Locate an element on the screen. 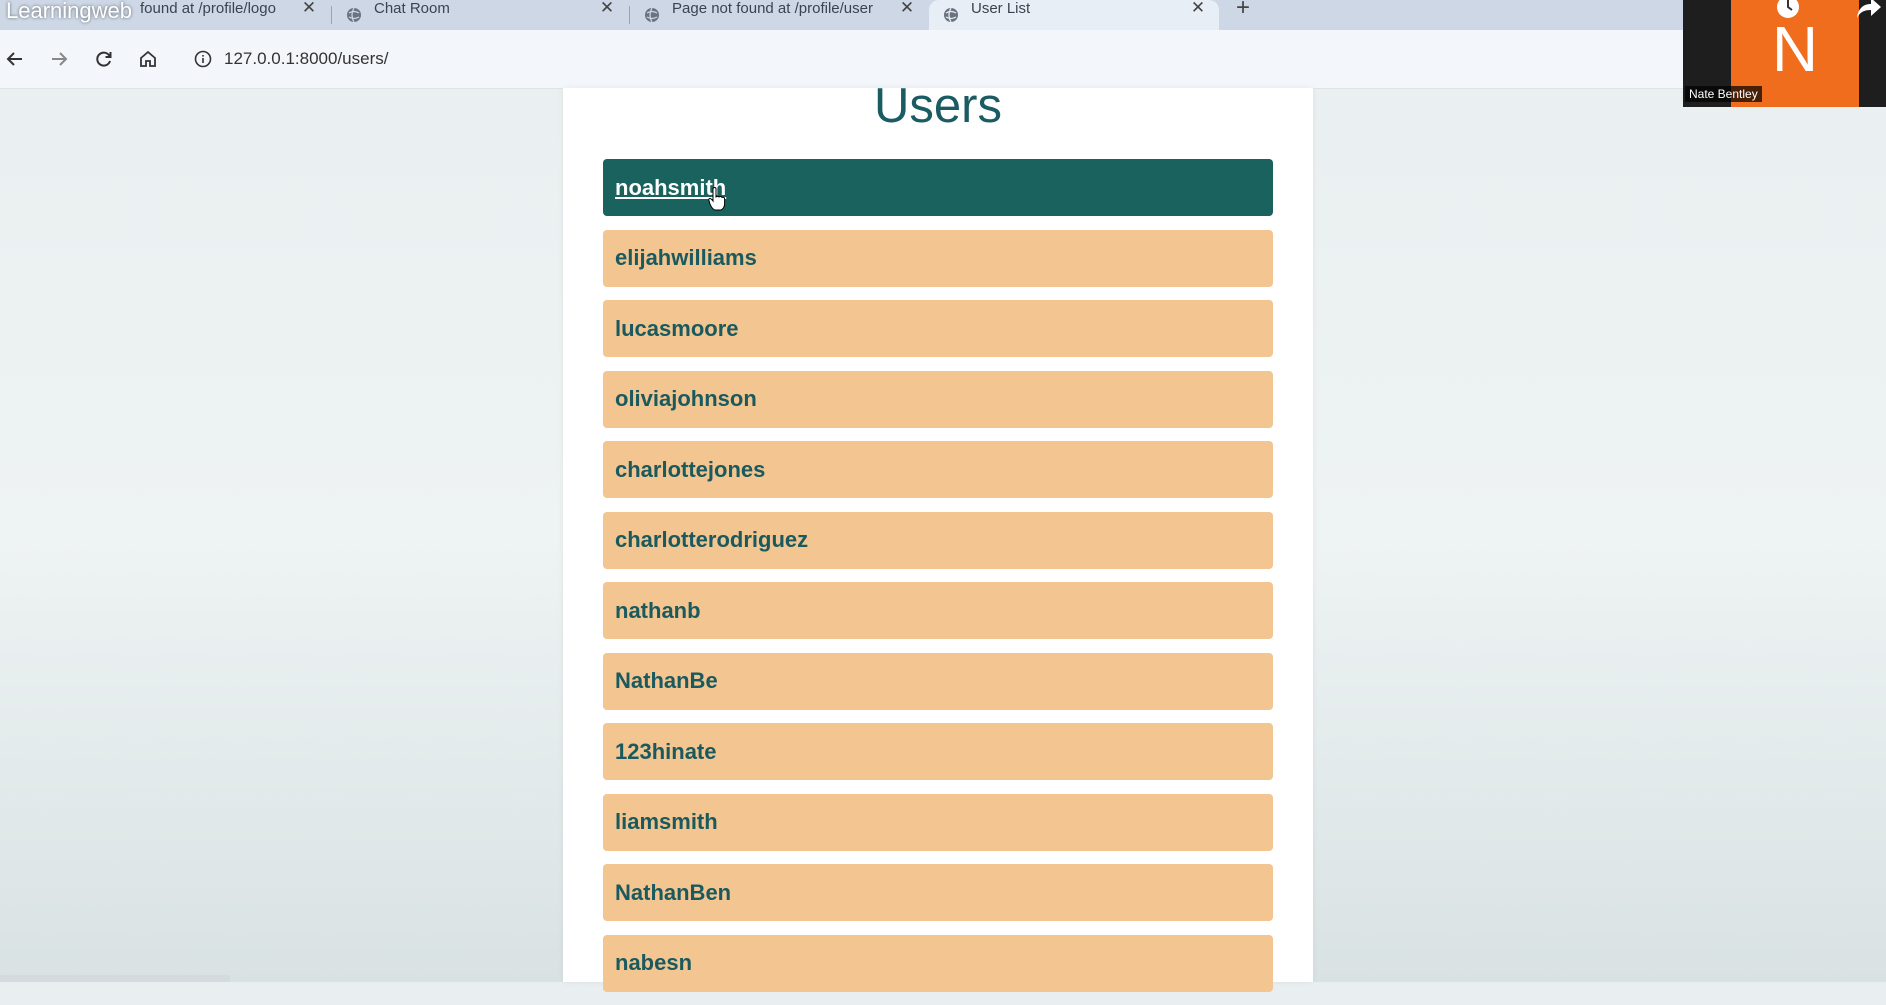  tab-title: Chat Room is located at coordinates (412, 8).